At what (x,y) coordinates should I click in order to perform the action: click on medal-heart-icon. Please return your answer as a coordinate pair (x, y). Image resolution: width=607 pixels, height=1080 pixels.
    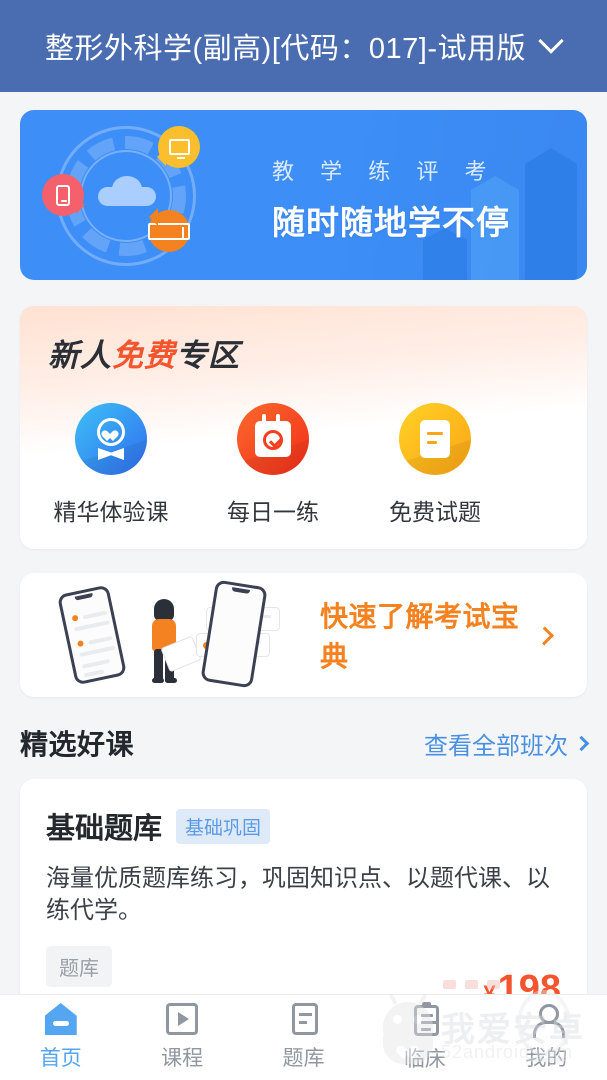
    Looking at the image, I should click on (111, 439).